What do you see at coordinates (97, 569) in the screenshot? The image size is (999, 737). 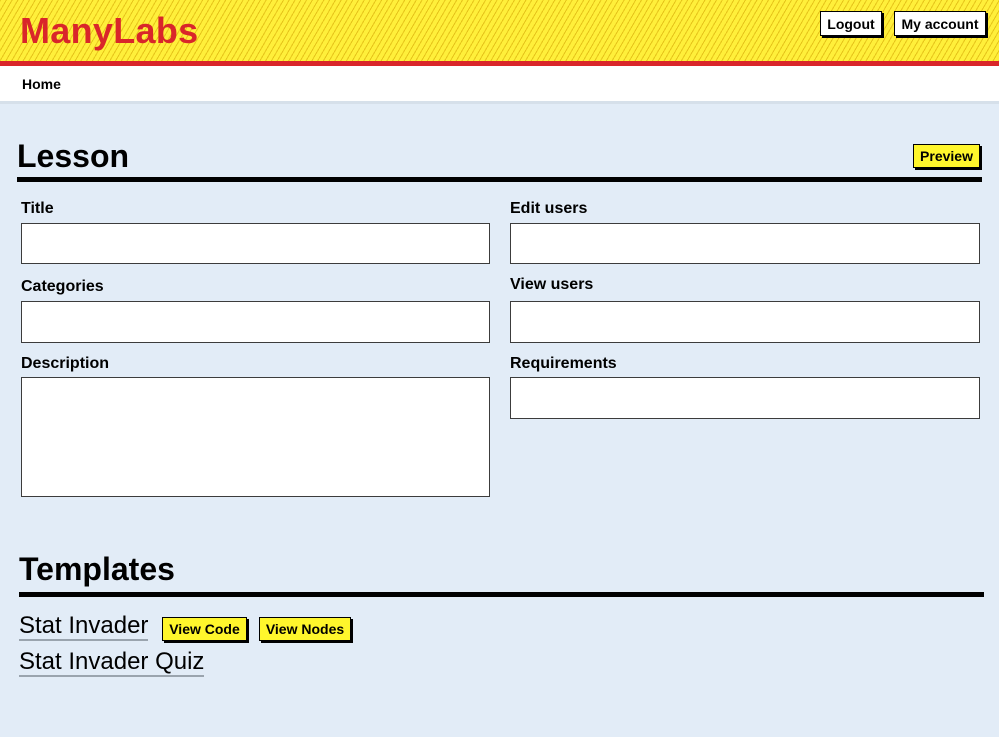 I see `templates-heading: Templates` at bounding box center [97, 569].